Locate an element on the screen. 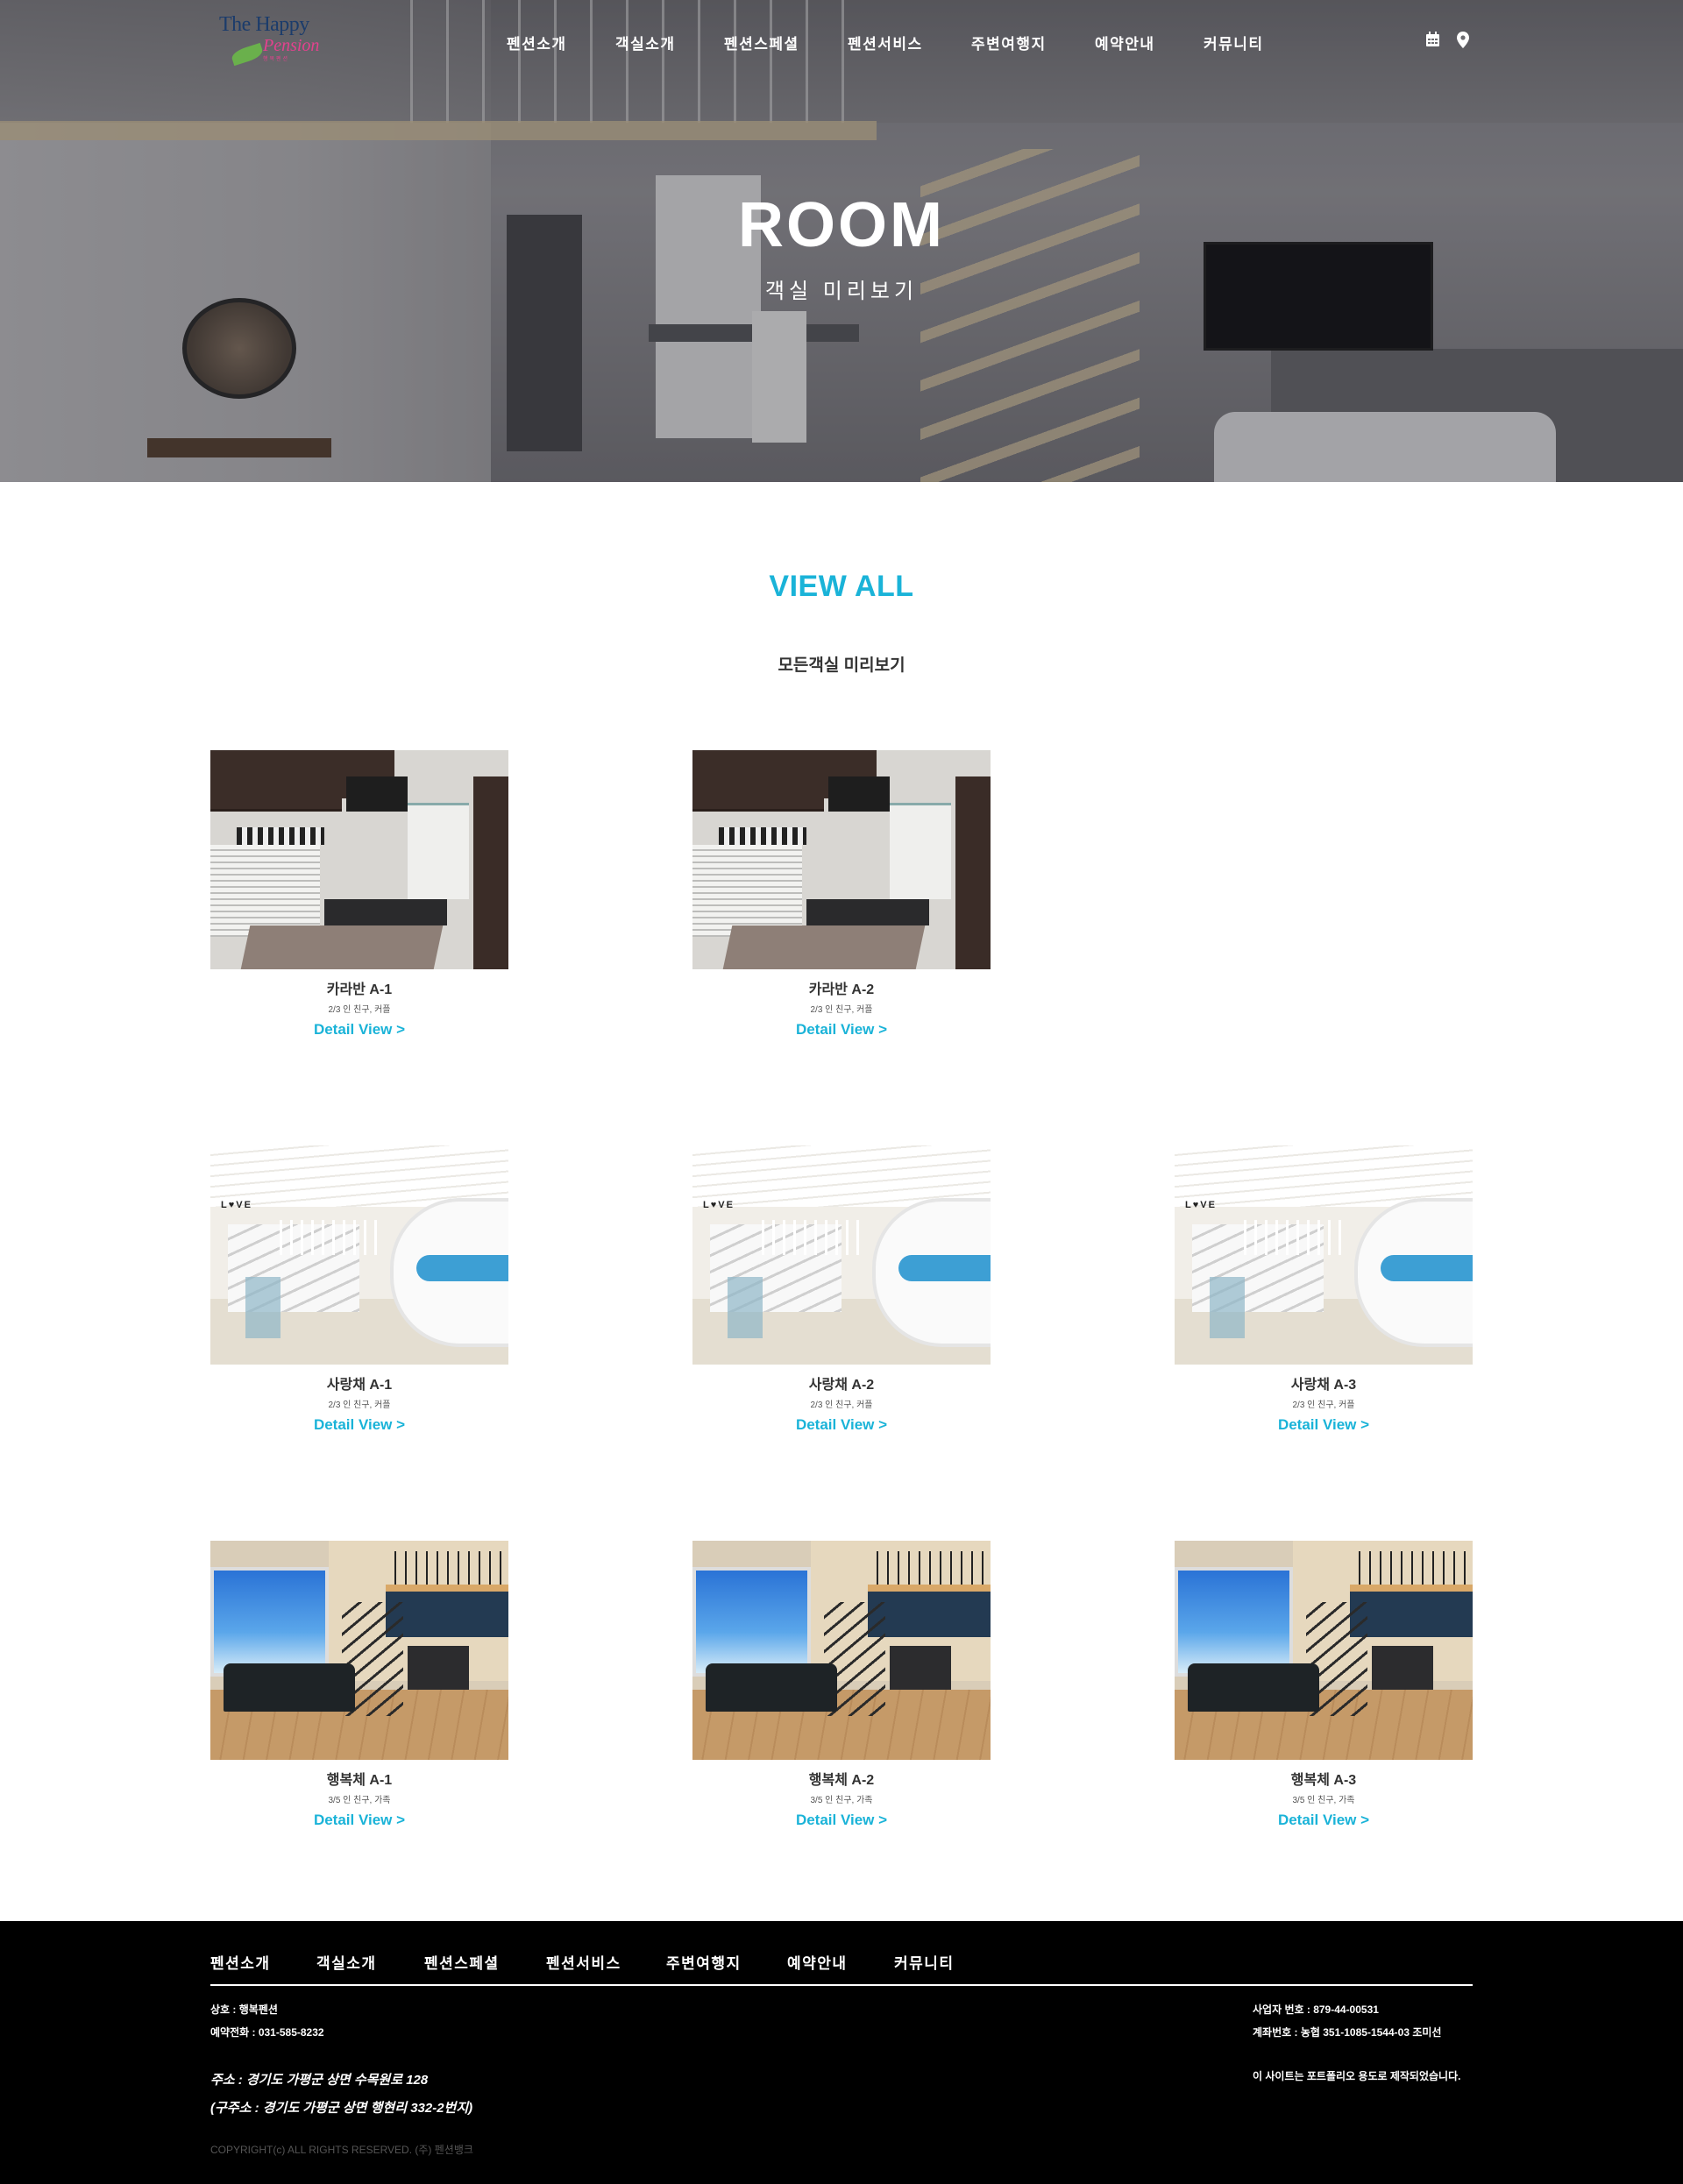  footer-nav: 펜션소개 객실소개 펜션스페셜 펜션서비스 주변여행지 예약안내 커뮤니티 is located at coordinates (841, 1961).